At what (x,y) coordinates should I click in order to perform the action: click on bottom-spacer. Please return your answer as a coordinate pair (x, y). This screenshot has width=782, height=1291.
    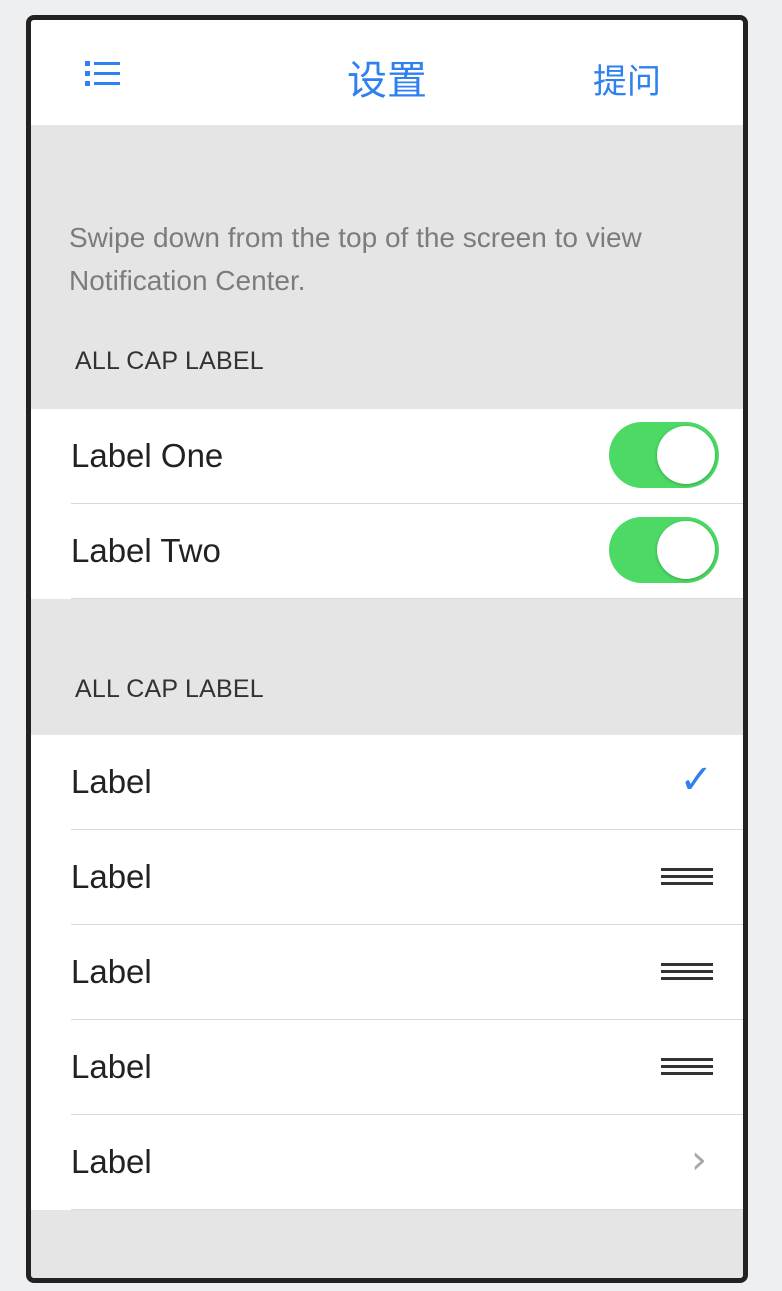
    Looking at the image, I should click on (387, 1256).